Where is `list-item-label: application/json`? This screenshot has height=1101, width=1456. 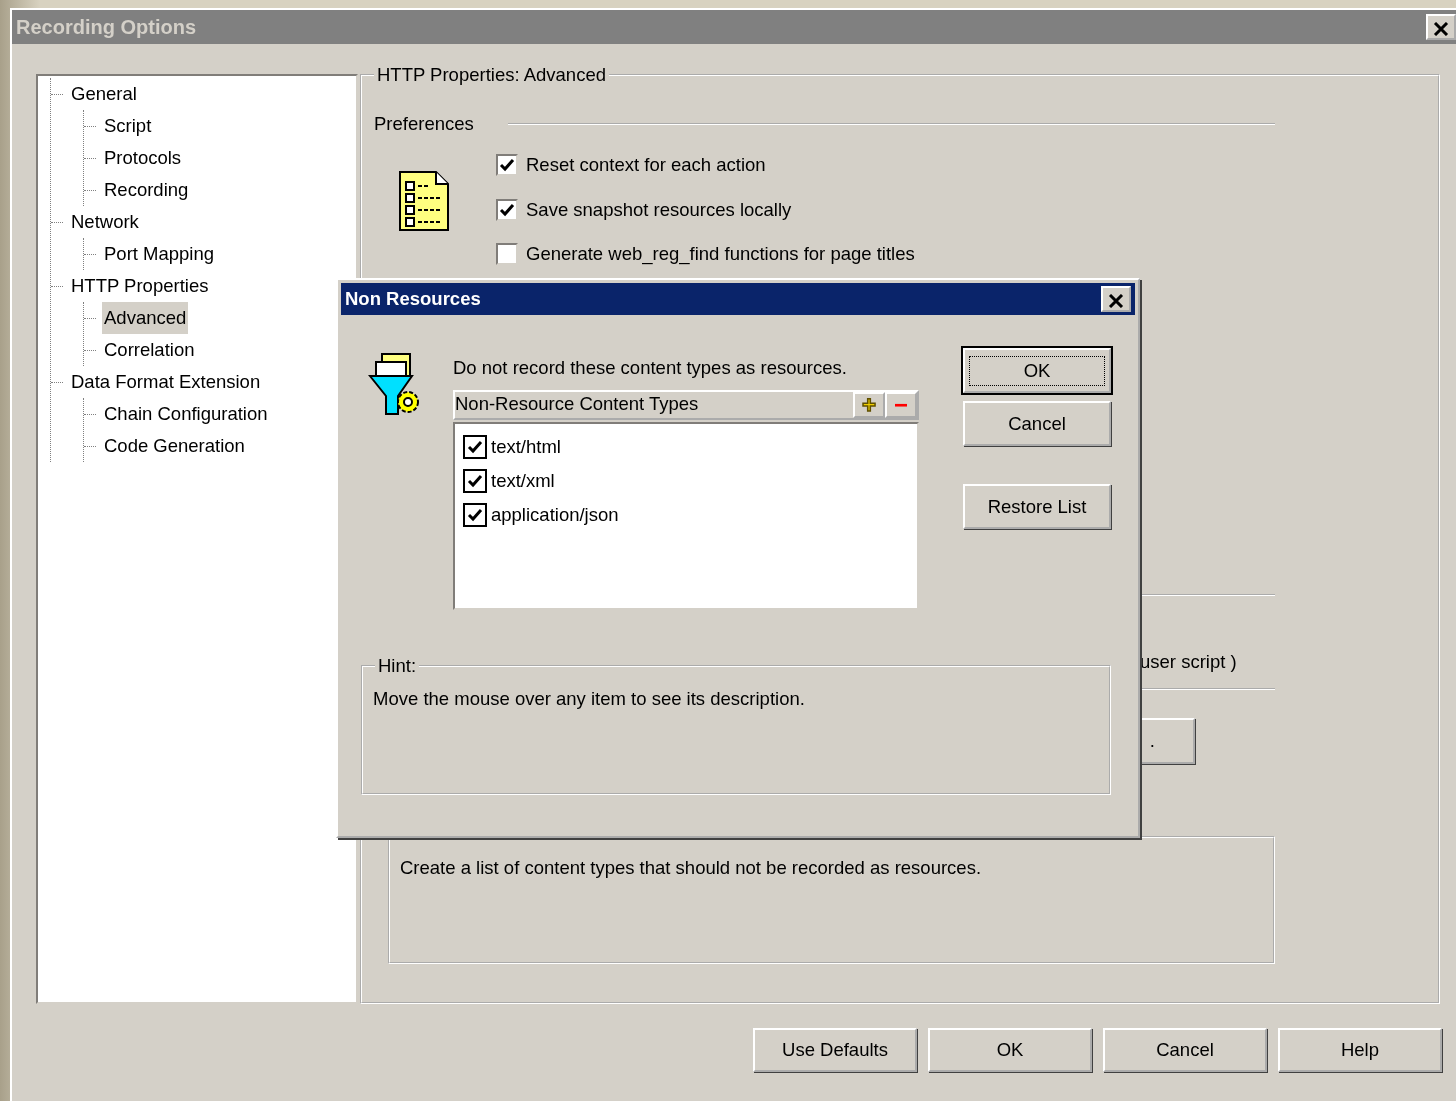 list-item-label: application/json is located at coordinates (555, 515).